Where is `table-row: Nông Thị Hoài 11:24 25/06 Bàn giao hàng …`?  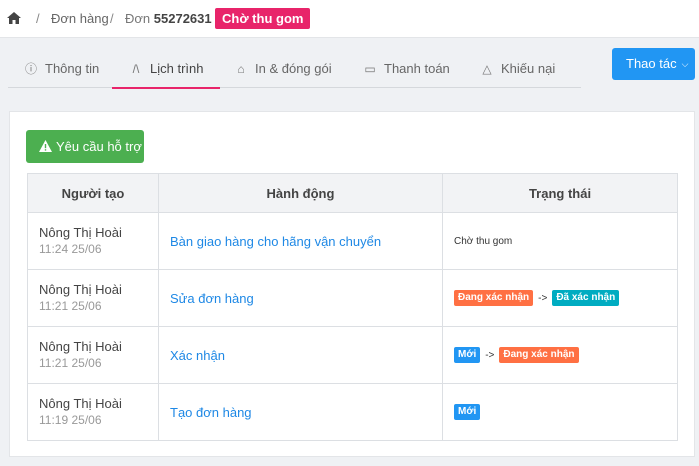 table-row: Nông Thị Hoài 11:24 25/06 Bàn giao hàng … is located at coordinates (352, 241).